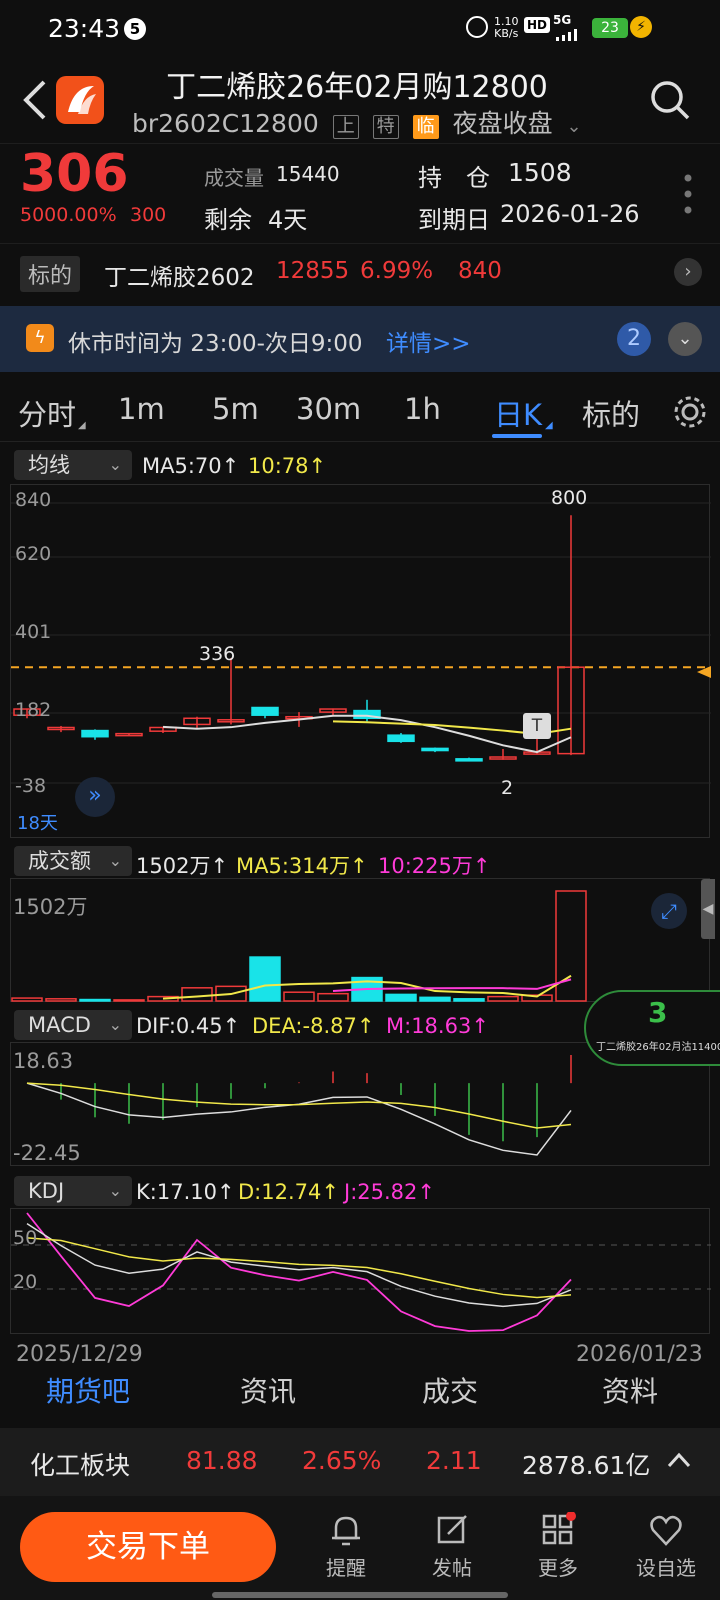 The image size is (720, 1600). What do you see at coordinates (450, 1390) in the screenshot?
I see `tab-trades: 成交` at bounding box center [450, 1390].